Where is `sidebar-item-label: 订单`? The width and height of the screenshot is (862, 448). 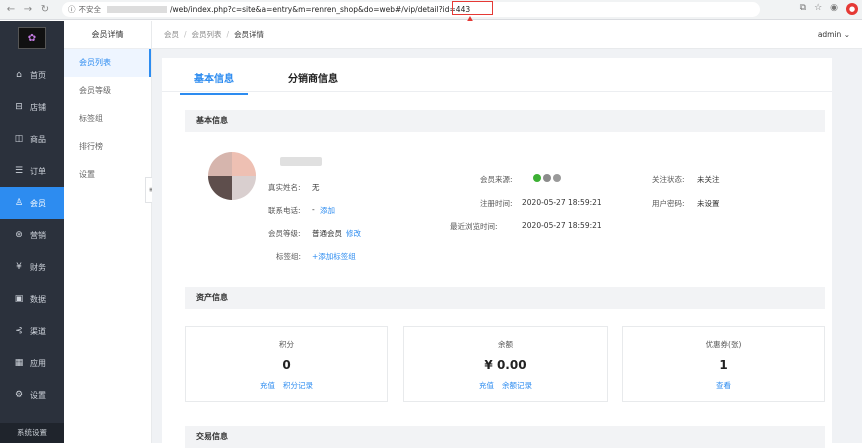 sidebar-item-label: 订单 is located at coordinates (38, 171).